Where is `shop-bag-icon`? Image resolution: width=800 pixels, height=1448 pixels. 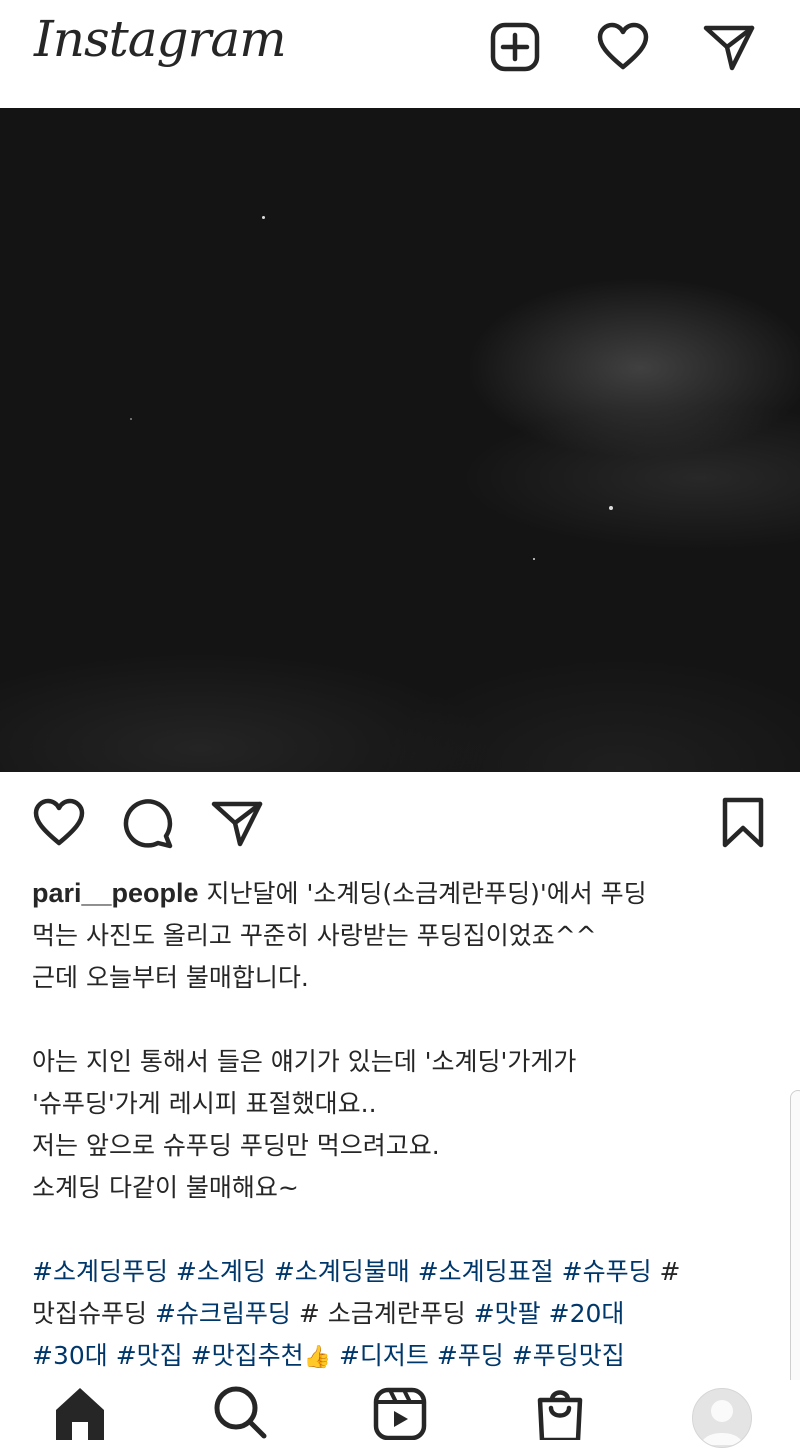
shop-bag-icon is located at coordinates (560, 1412).